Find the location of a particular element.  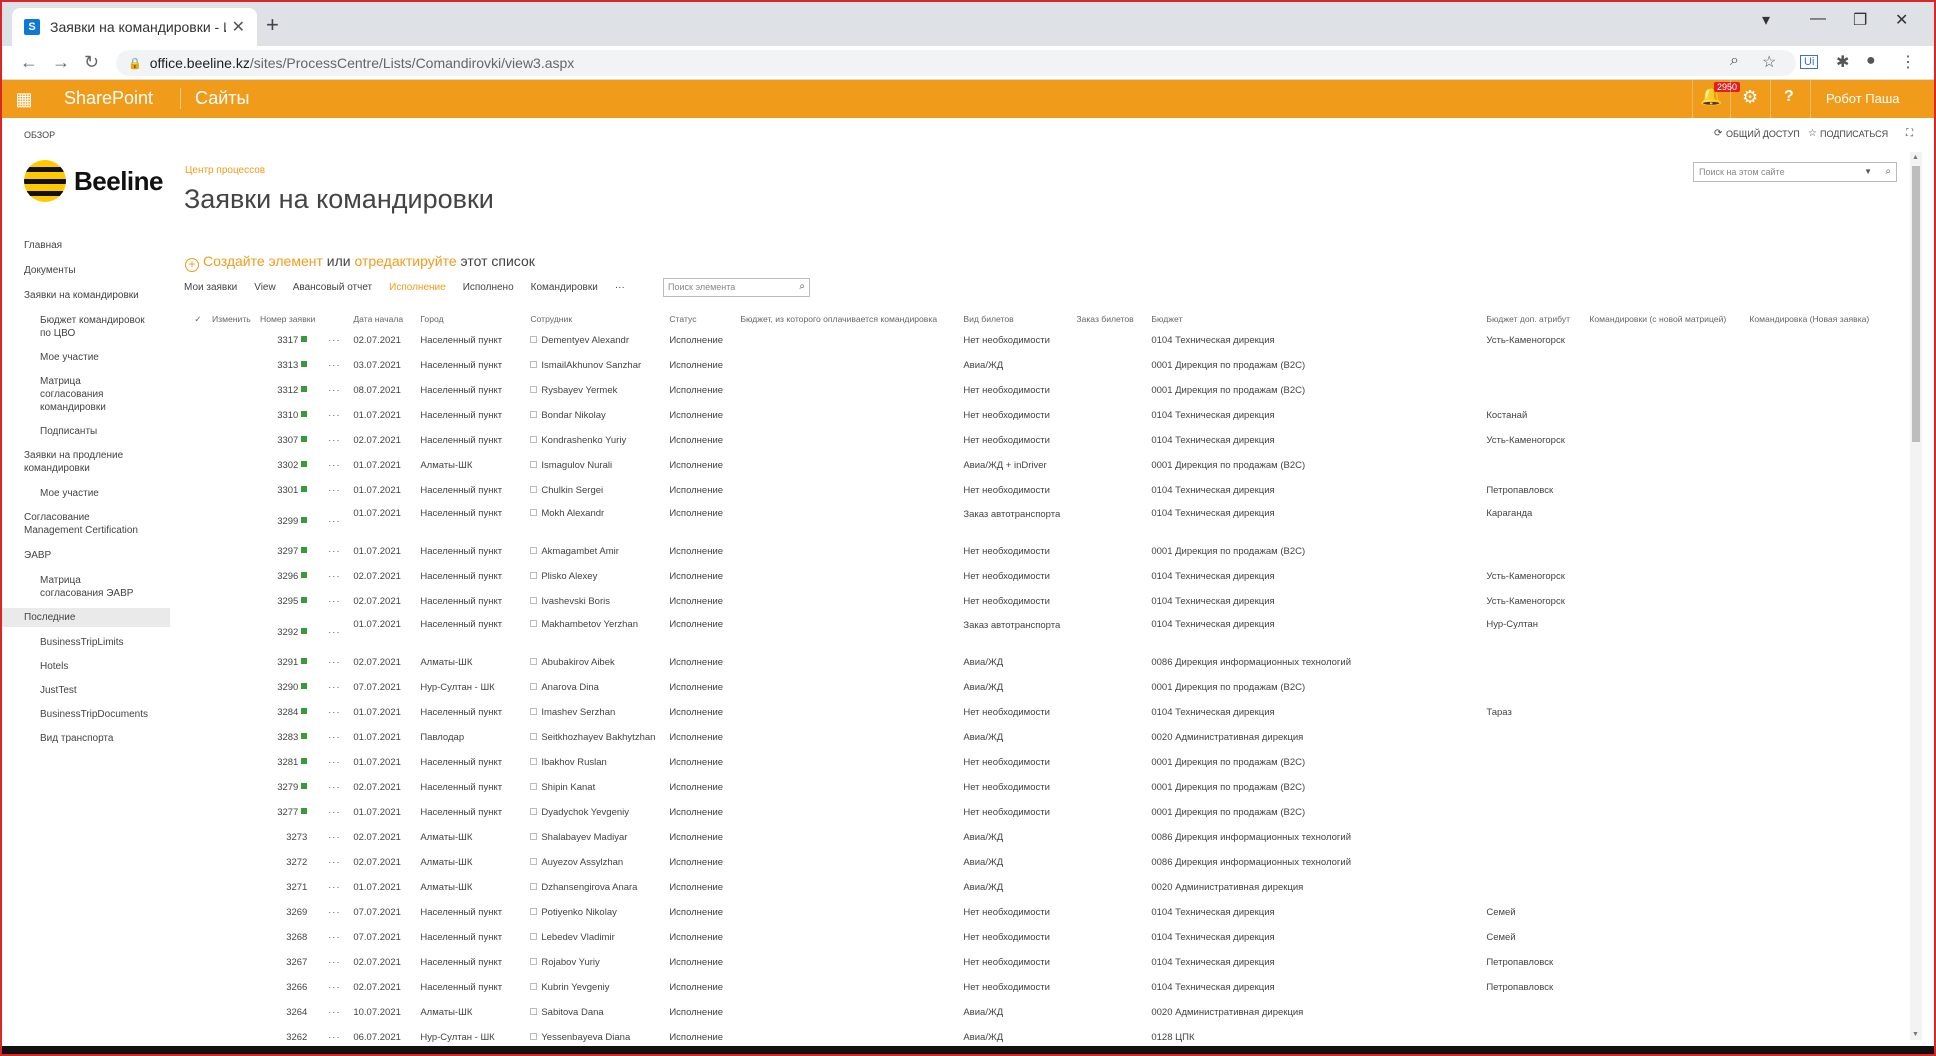

employee: Dzhansengirova Anara is located at coordinates (589, 887).